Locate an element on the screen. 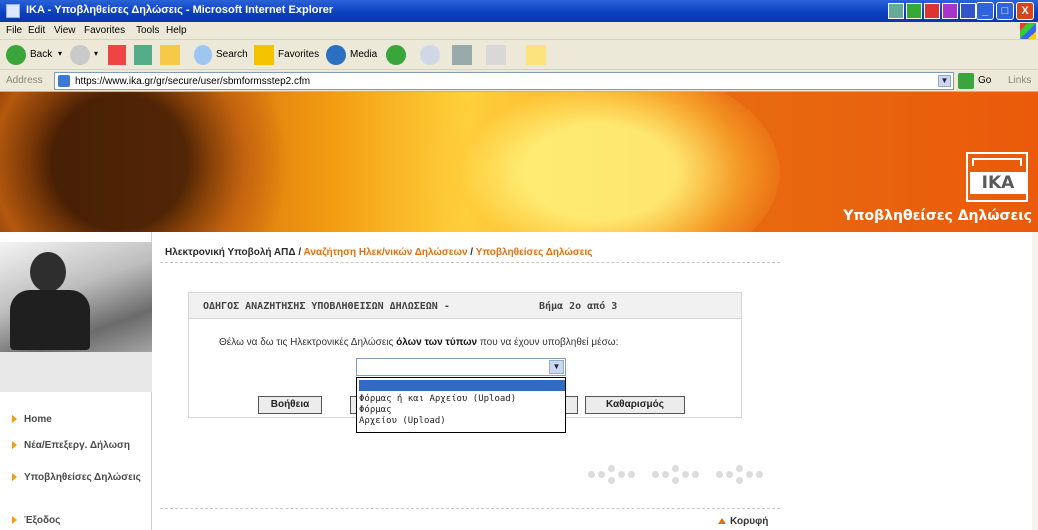  clear-button: Καθαρισμός is located at coordinates (635, 405).